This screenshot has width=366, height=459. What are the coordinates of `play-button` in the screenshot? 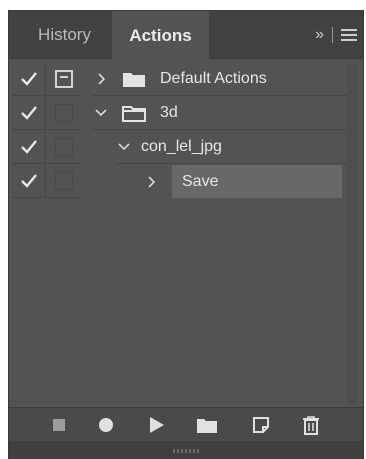 It's located at (157, 425).